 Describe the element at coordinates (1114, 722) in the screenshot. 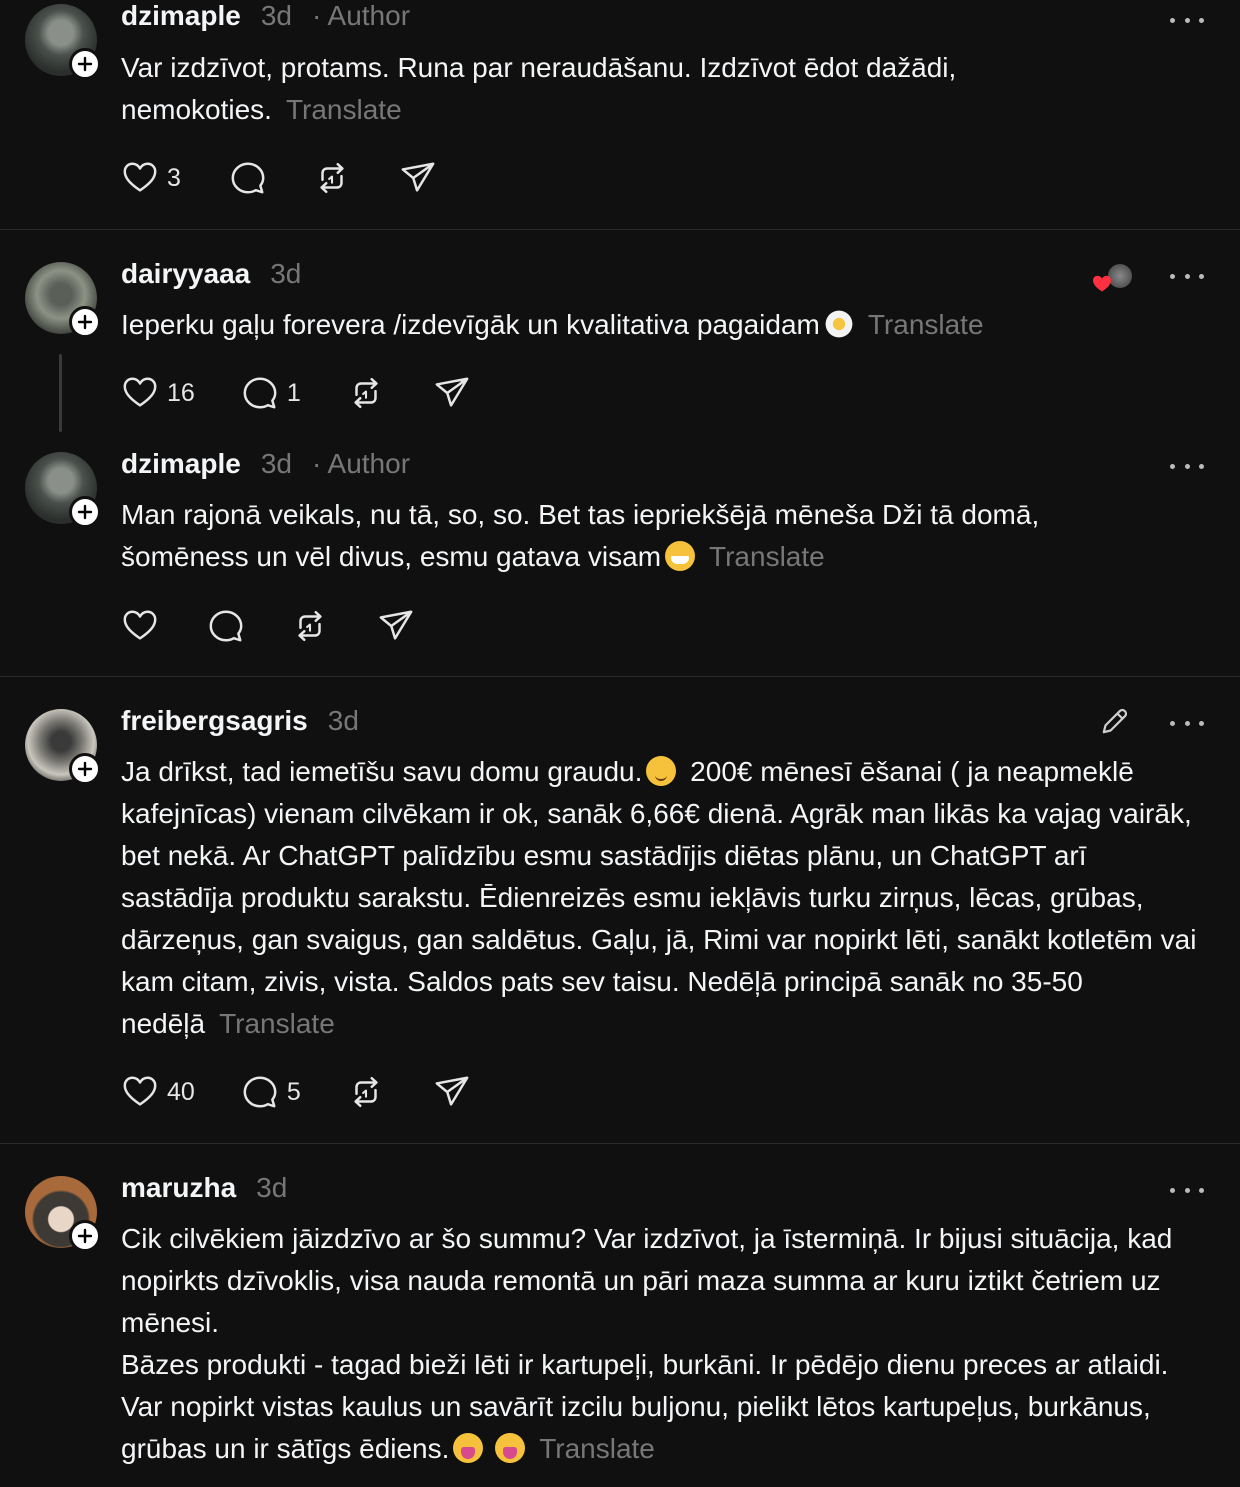

I see `edit-pencil-icon` at that location.